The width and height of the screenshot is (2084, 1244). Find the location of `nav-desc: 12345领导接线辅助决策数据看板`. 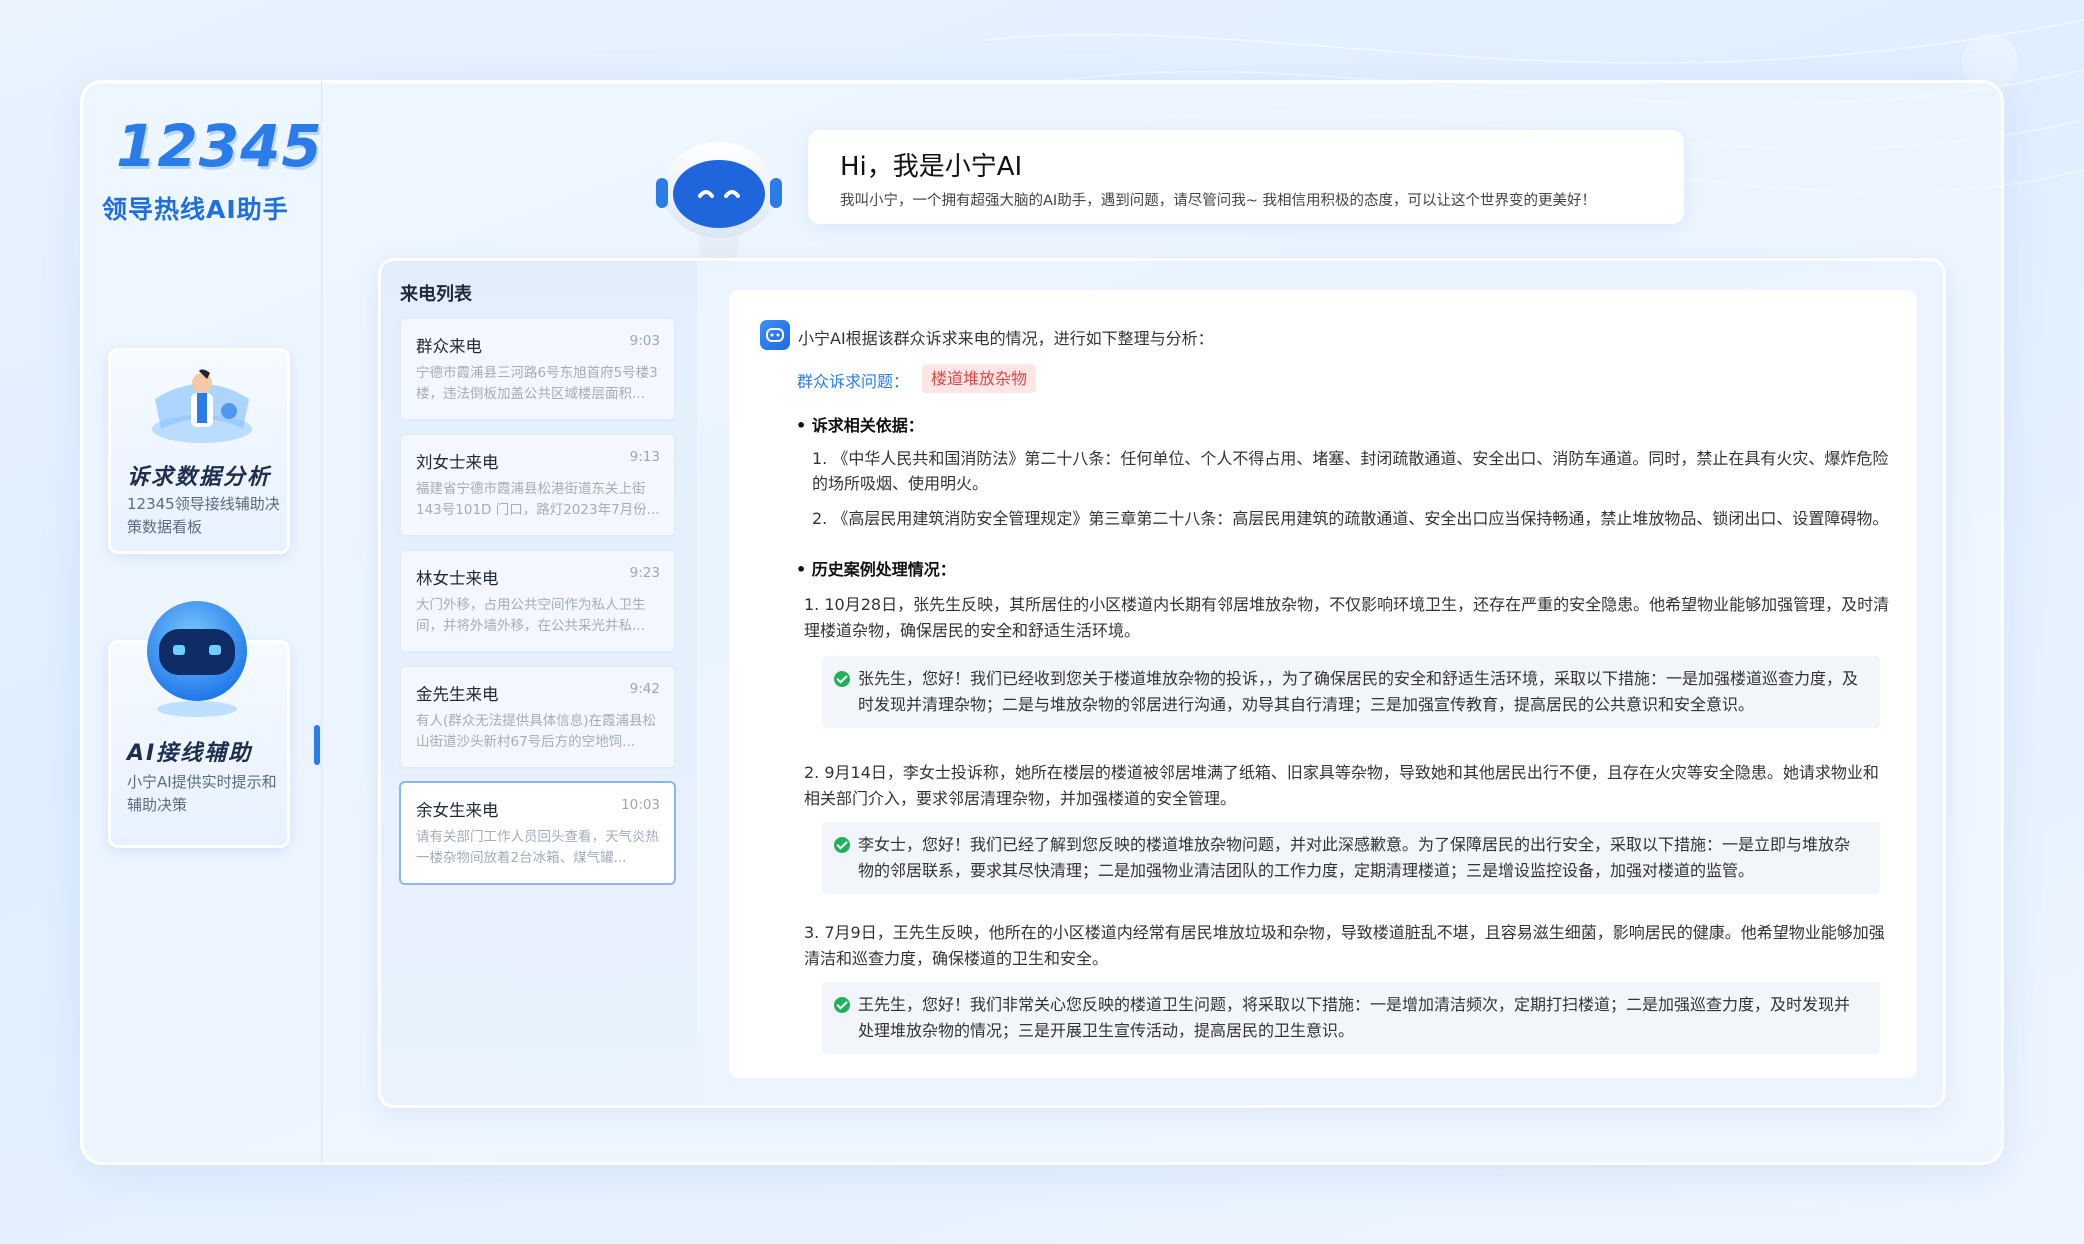

nav-desc: 12345领导接线辅助决策数据看板 is located at coordinates (203, 515).